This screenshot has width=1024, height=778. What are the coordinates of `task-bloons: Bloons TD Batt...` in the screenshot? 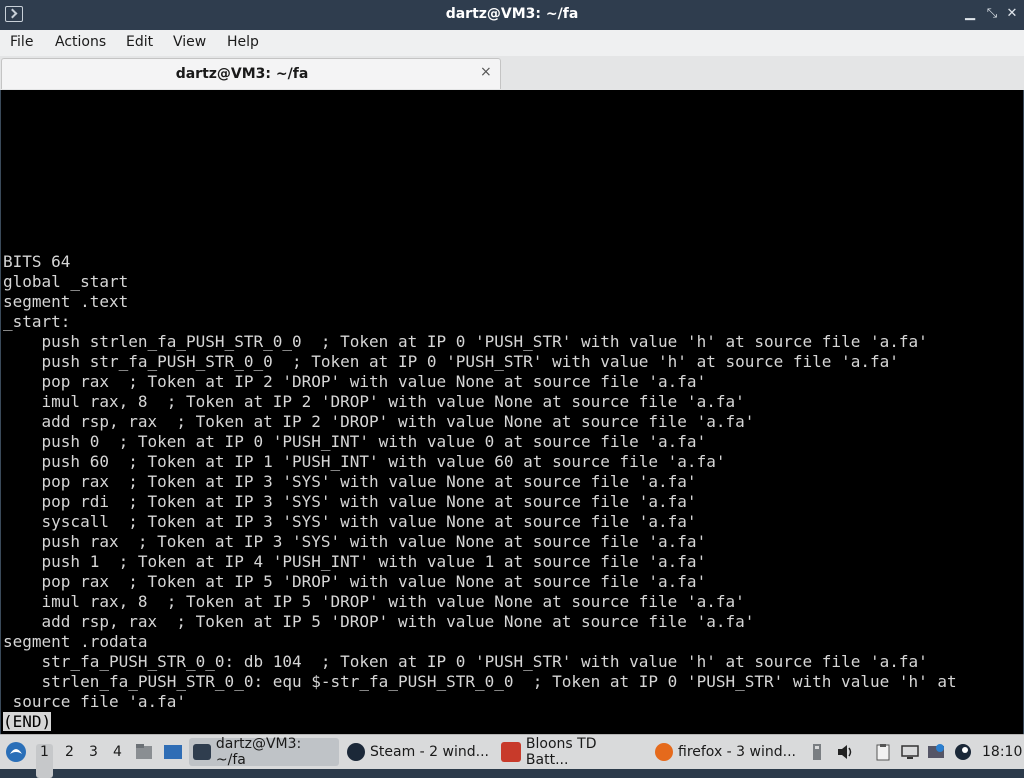 It's located at (572, 752).